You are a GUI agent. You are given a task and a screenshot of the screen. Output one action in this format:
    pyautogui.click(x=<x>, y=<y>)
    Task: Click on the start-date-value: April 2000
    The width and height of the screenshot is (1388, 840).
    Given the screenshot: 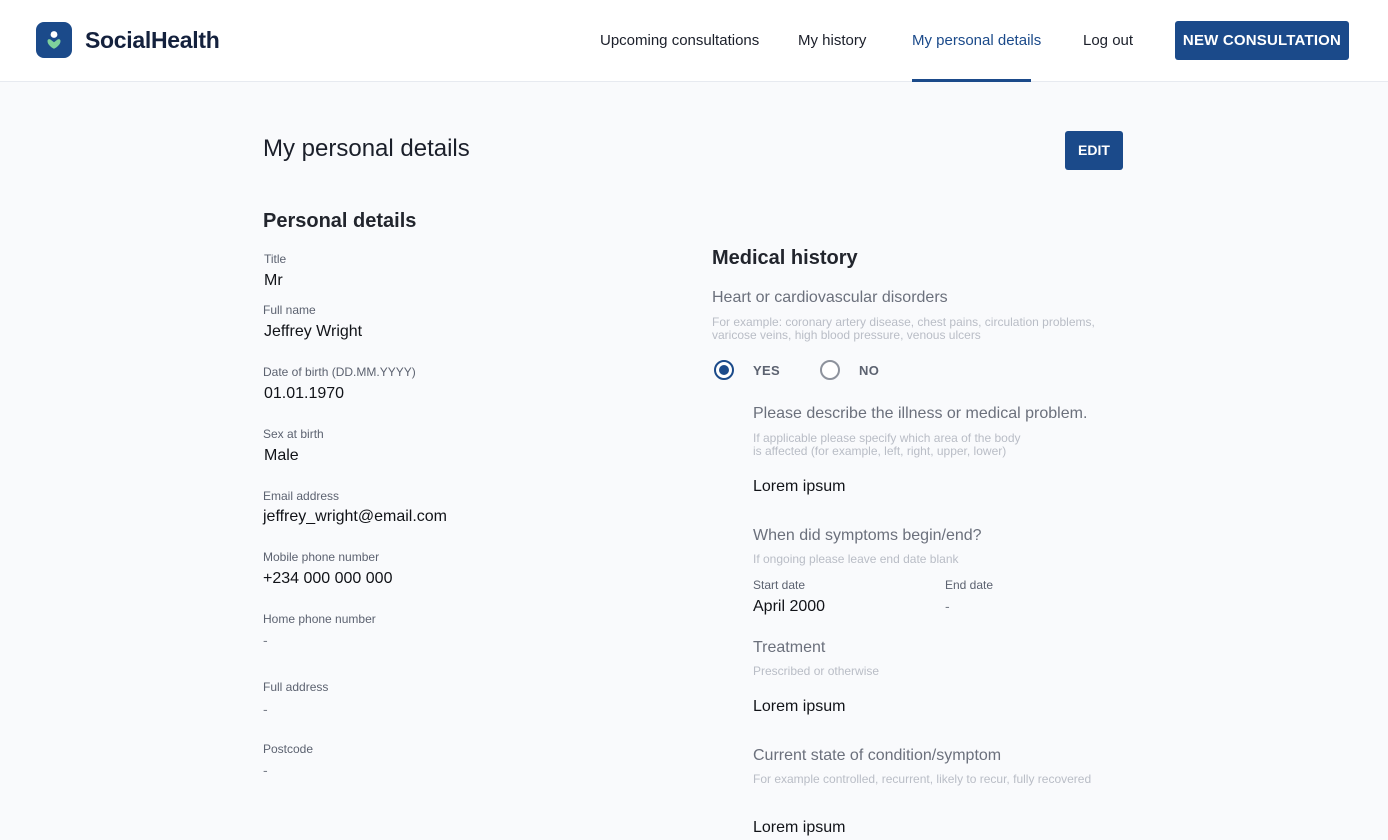 What is the action you would take?
    pyautogui.click(x=789, y=606)
    